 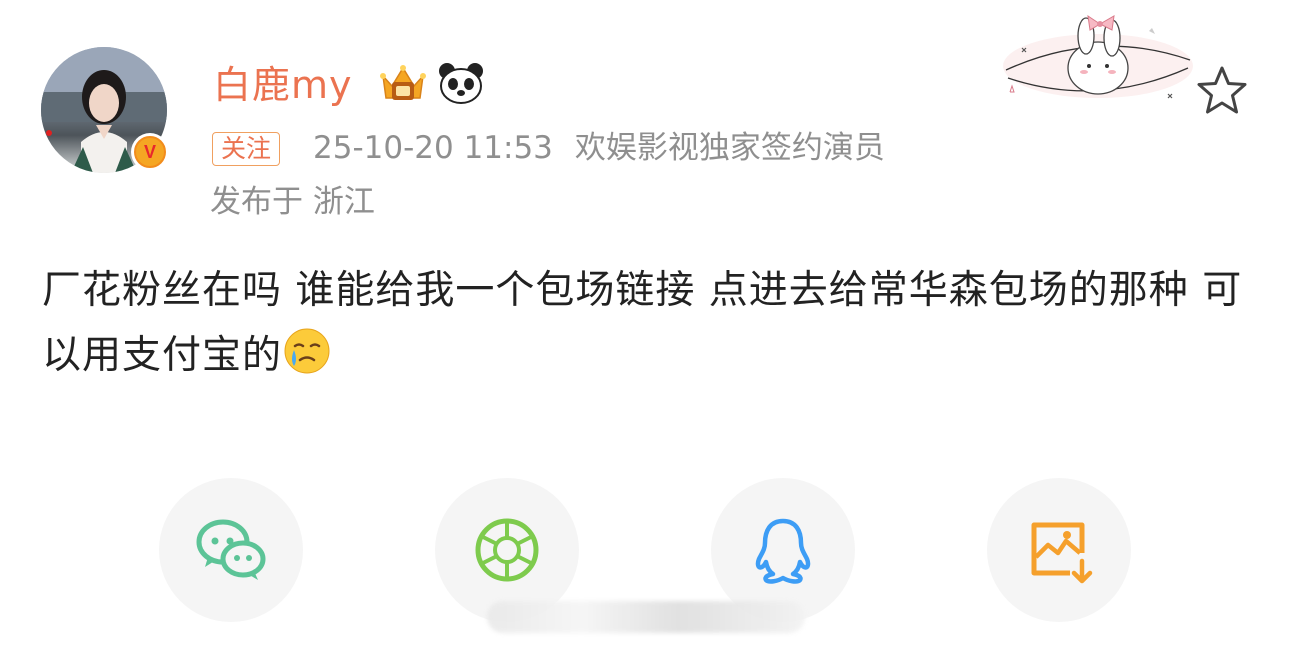 I want to click on panda-badge-icon, so click(x=461, y=83).